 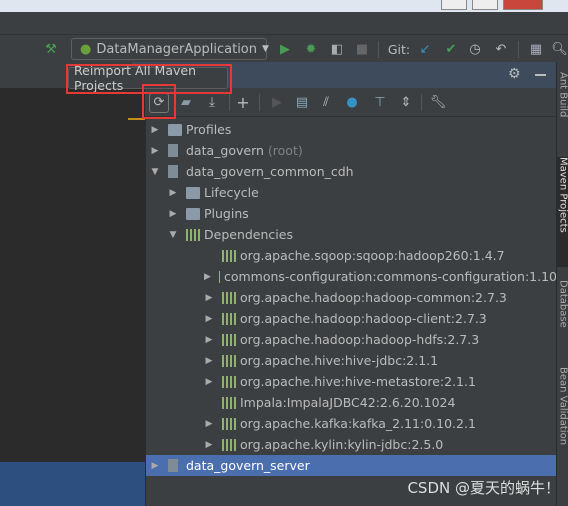 I want to click on tree-item: ▶ org.apache.hive:hive-metastore:2.1.1, so click(x=351, y=381).